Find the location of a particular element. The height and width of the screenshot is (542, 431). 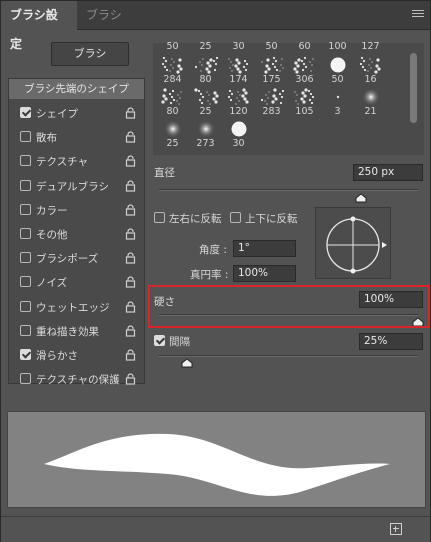

brush-option-item: 重ね描き効果 is located at coordinates (76, 331).